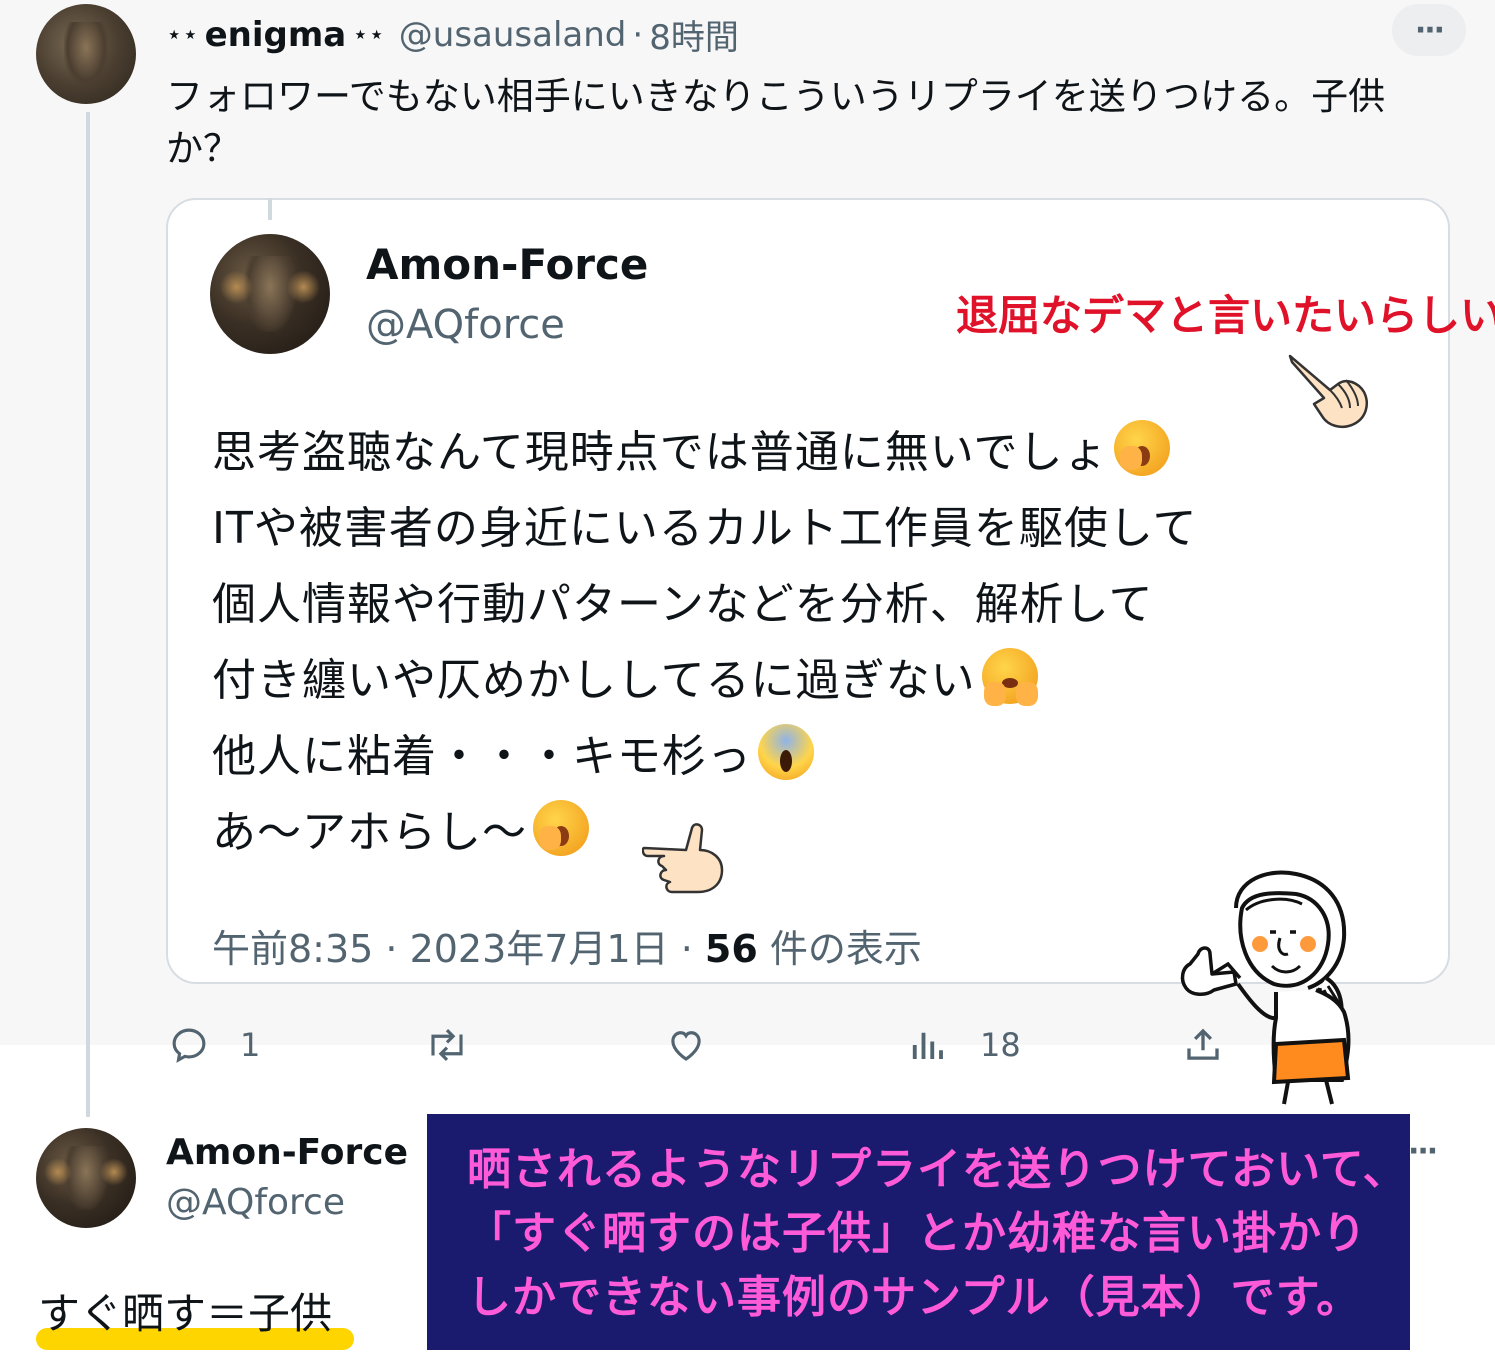 The height and width of the screenshot is (1363, 1495). Describe the element at coordinates (203, 148) in the screenshot. I see `tweet-text-line2: か？` at that location.